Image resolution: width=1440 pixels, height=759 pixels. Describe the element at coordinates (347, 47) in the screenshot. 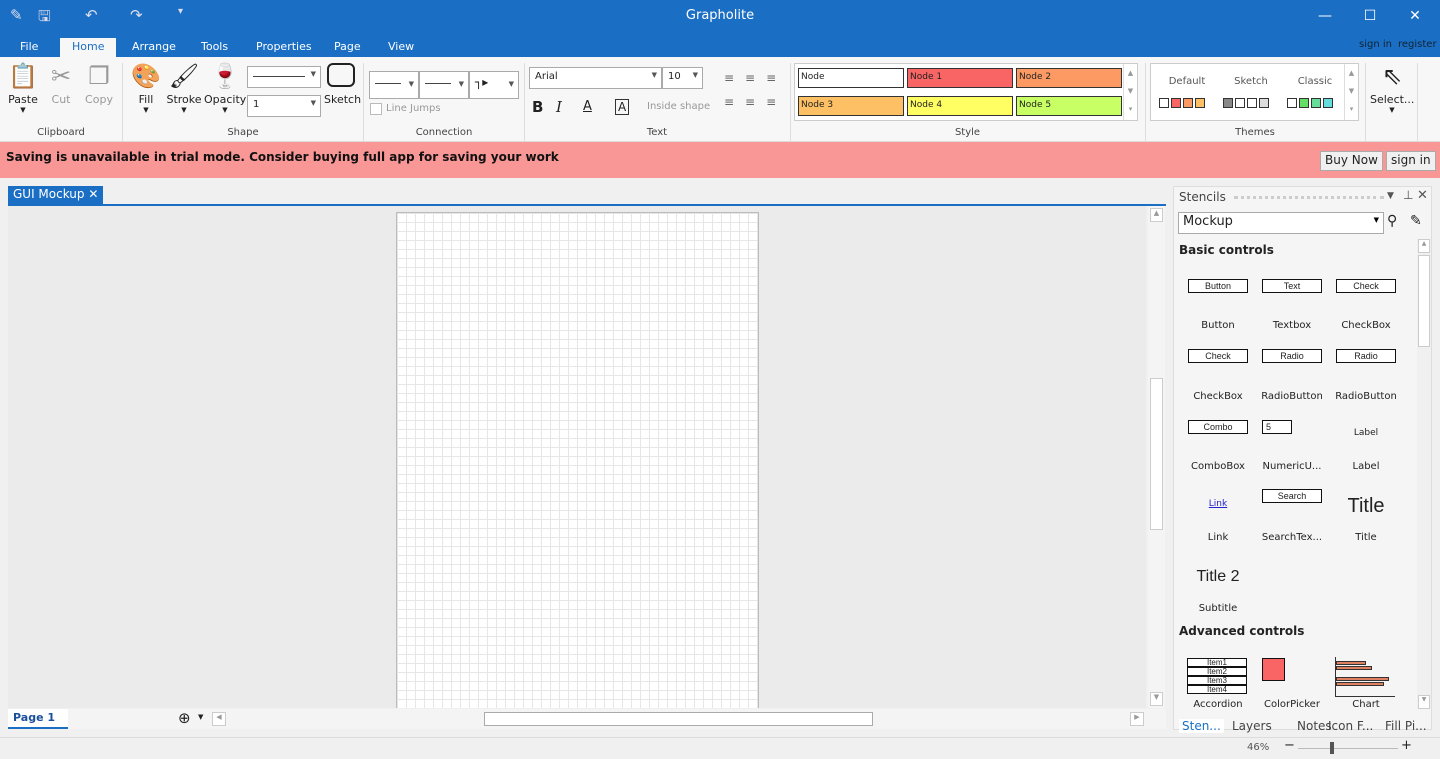

I see `tab-page: Page` at that location.